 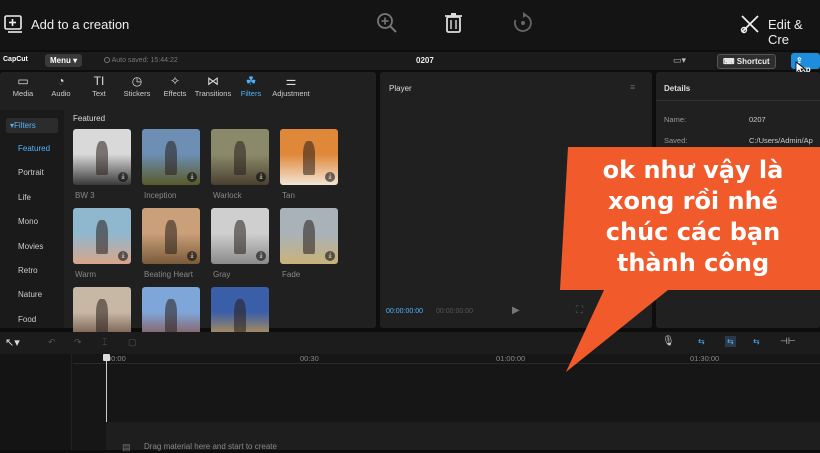 What do you see at coordinates (730, 341) in the screenshot?
I see `linkage-icon: ⇆` at bounding box center [730, 341].